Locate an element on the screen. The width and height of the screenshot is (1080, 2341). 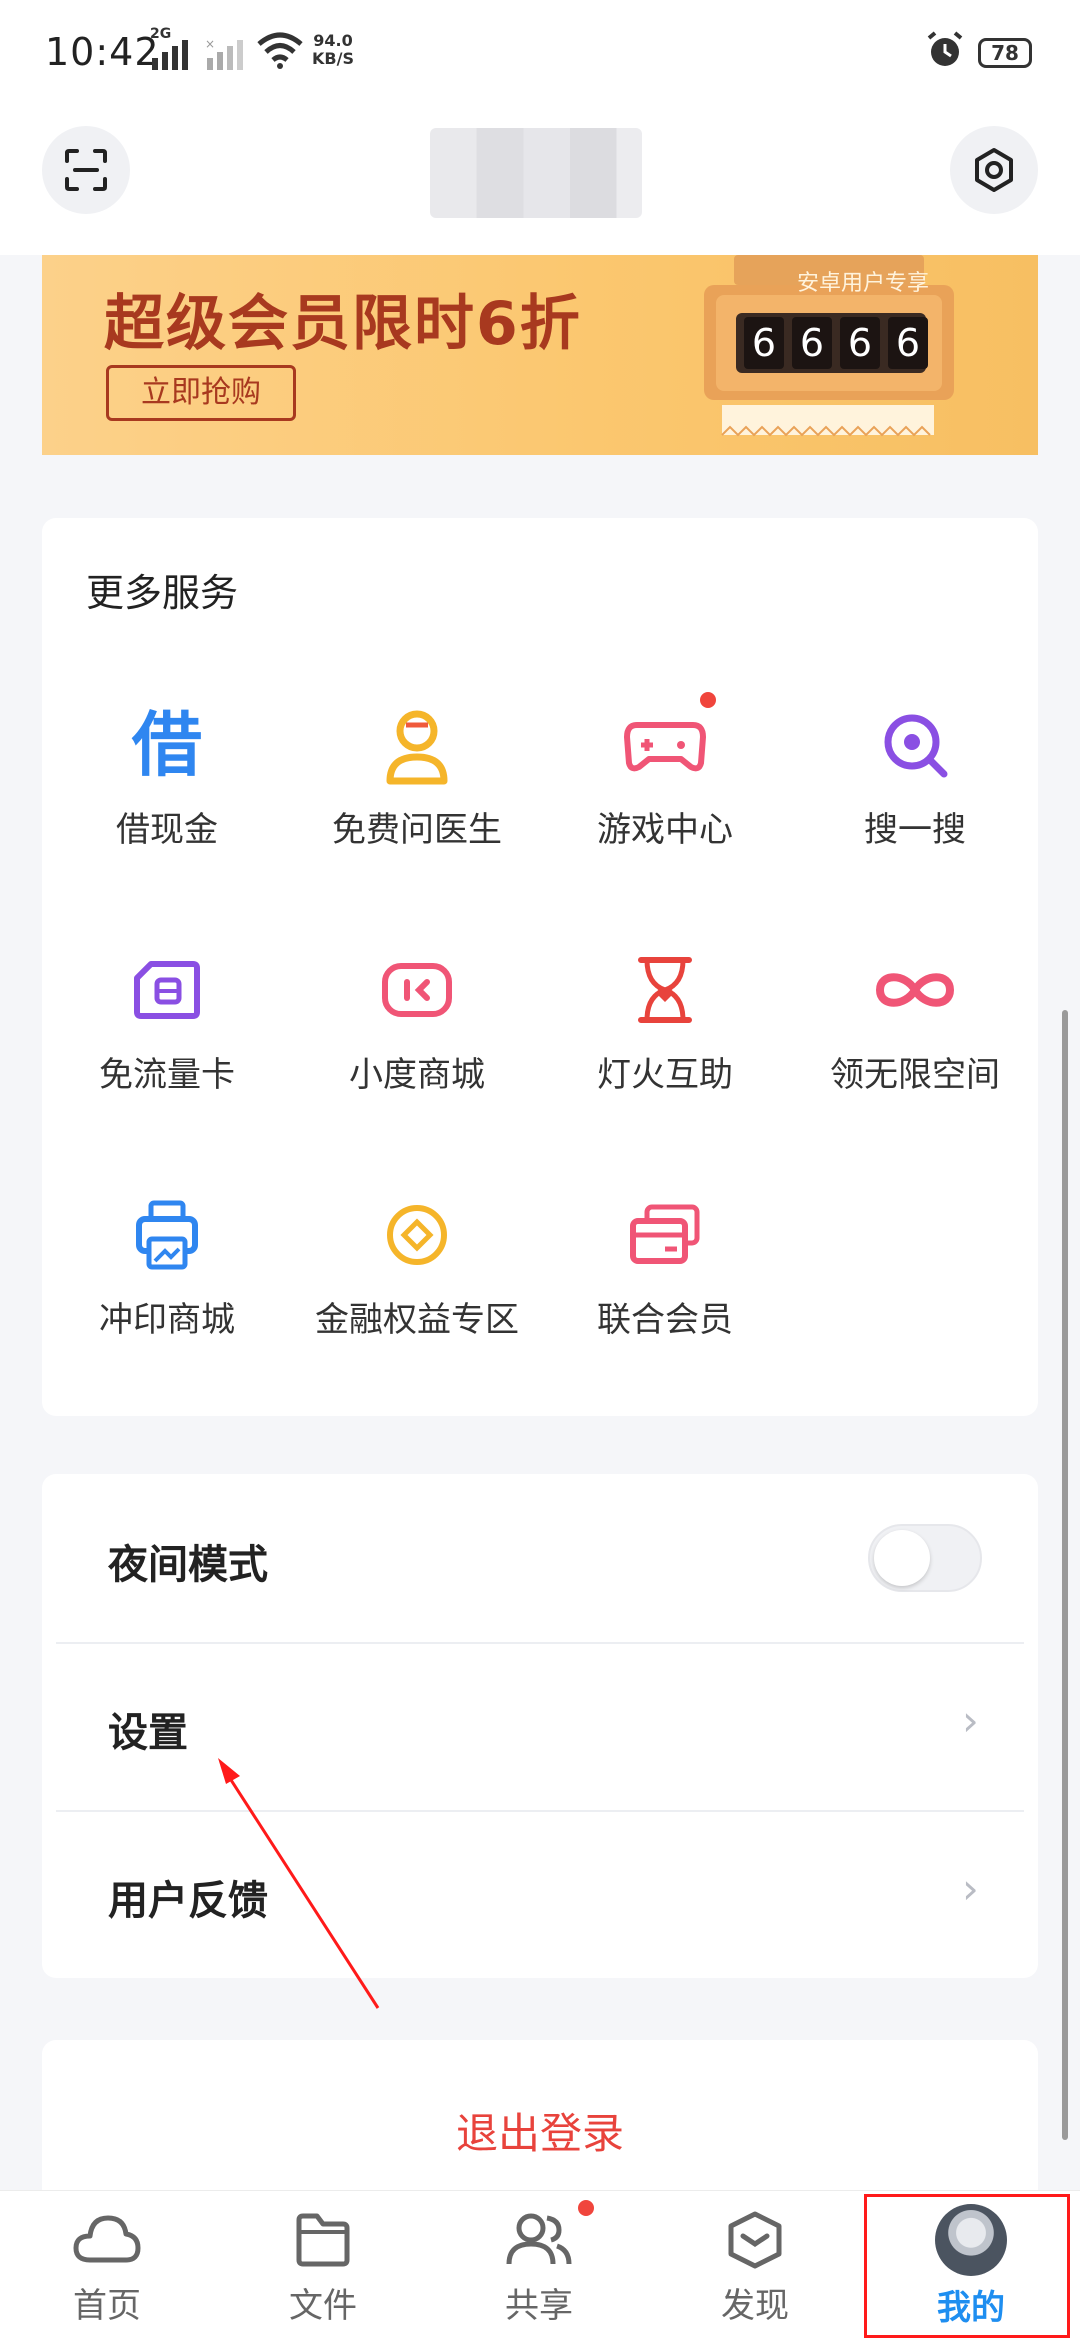
scan-button is located at coordinates (86, 170).